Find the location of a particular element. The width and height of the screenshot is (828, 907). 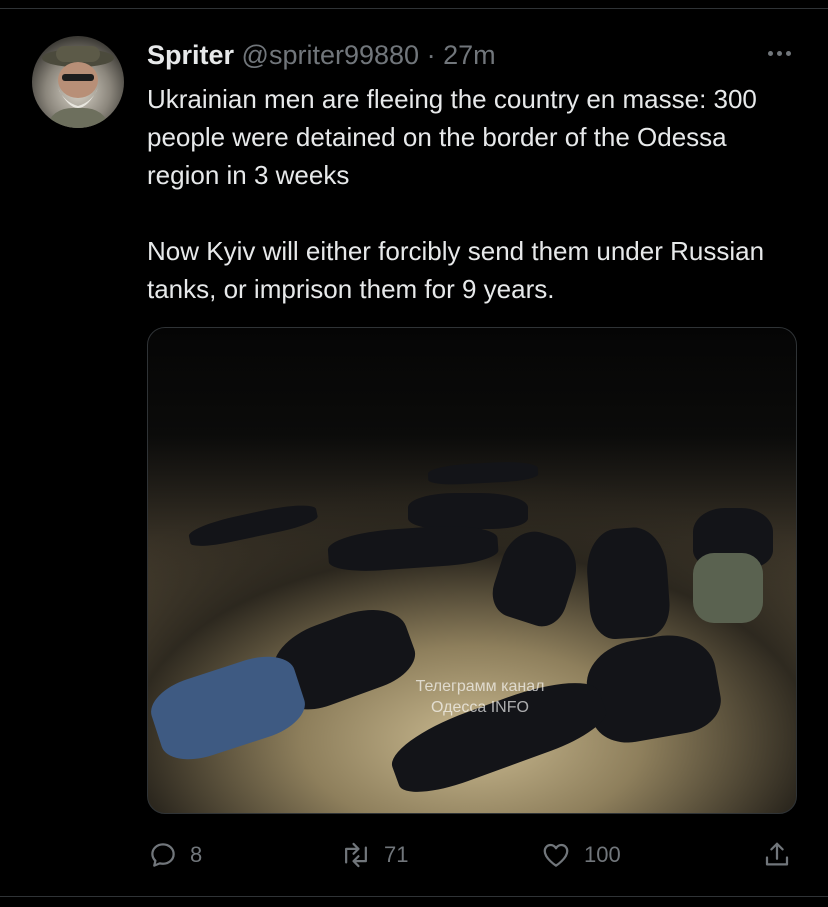

retweet-count: 71 is located at coordinates (396, 854).